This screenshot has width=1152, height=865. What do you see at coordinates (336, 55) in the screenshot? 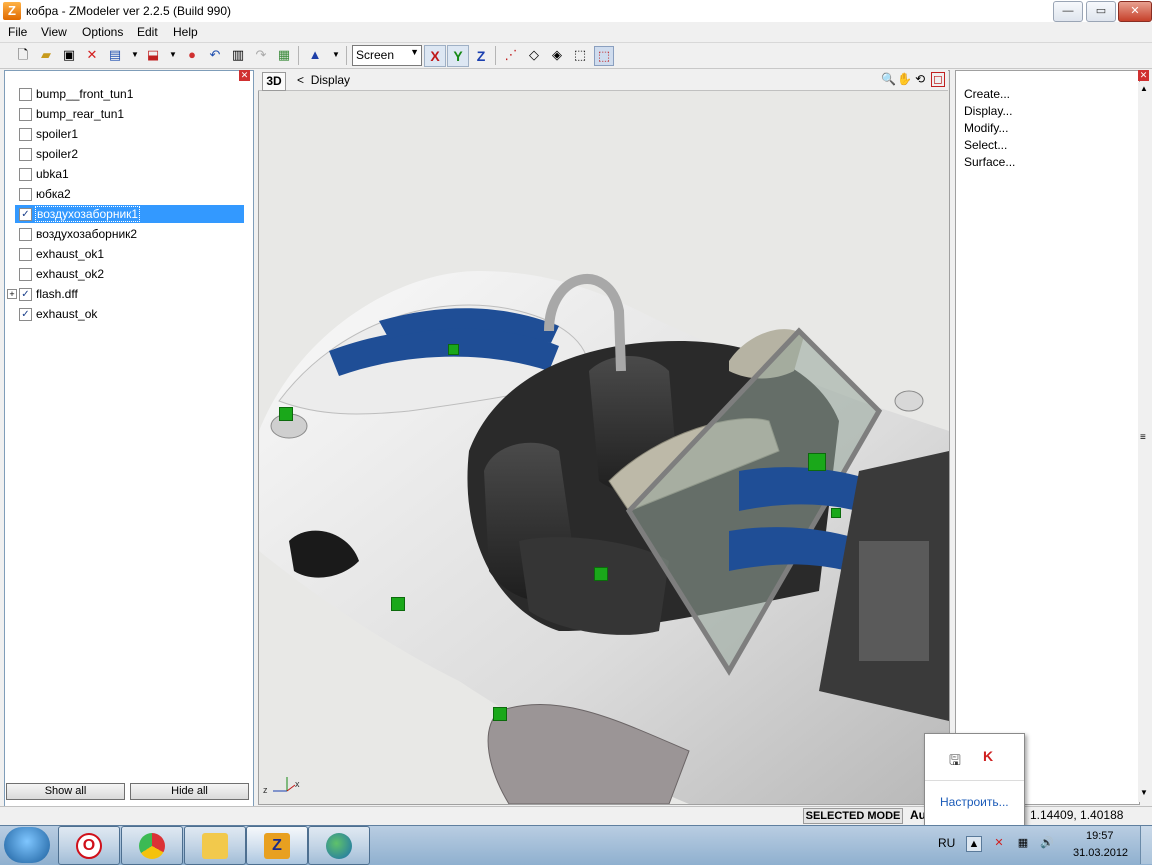
I see `shading-dropdown-icon: ▼` at bounding box center [336, 55].